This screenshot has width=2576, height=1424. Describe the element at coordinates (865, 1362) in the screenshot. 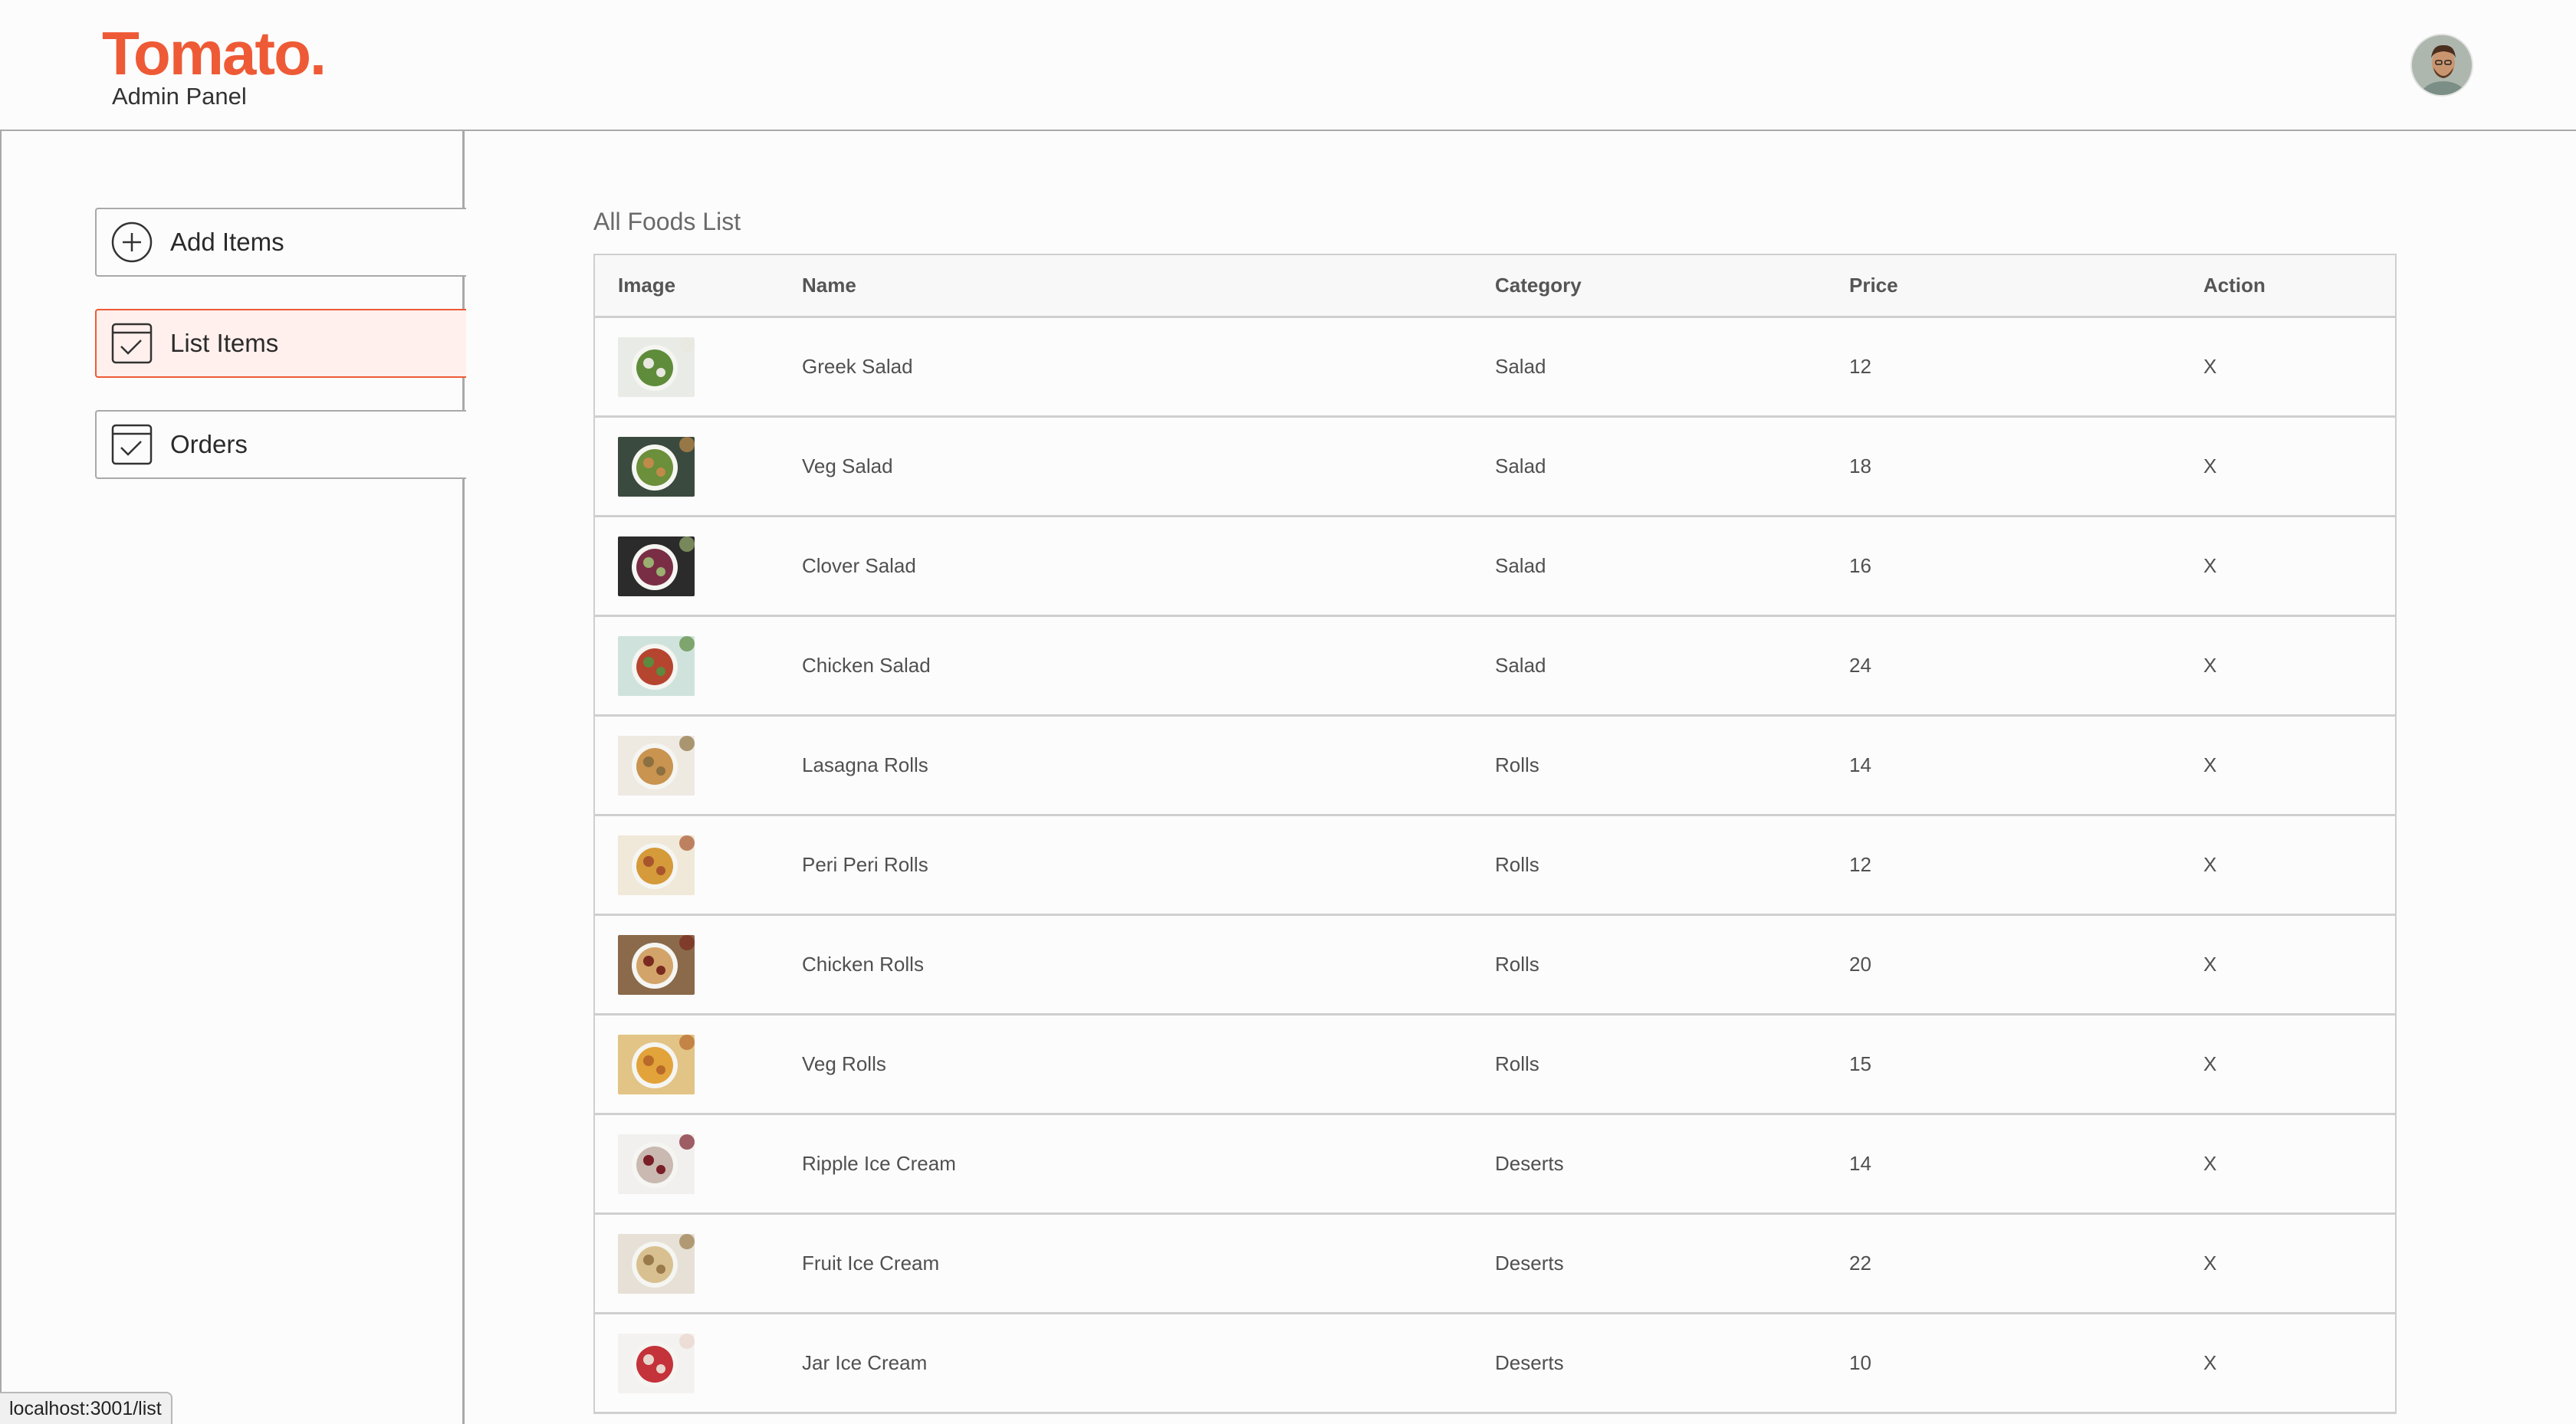

I see `food-name: Jar Ice Cream` at that location.